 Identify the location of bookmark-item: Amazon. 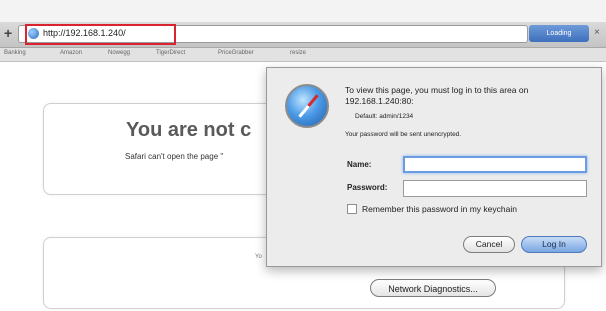
(71, 53).